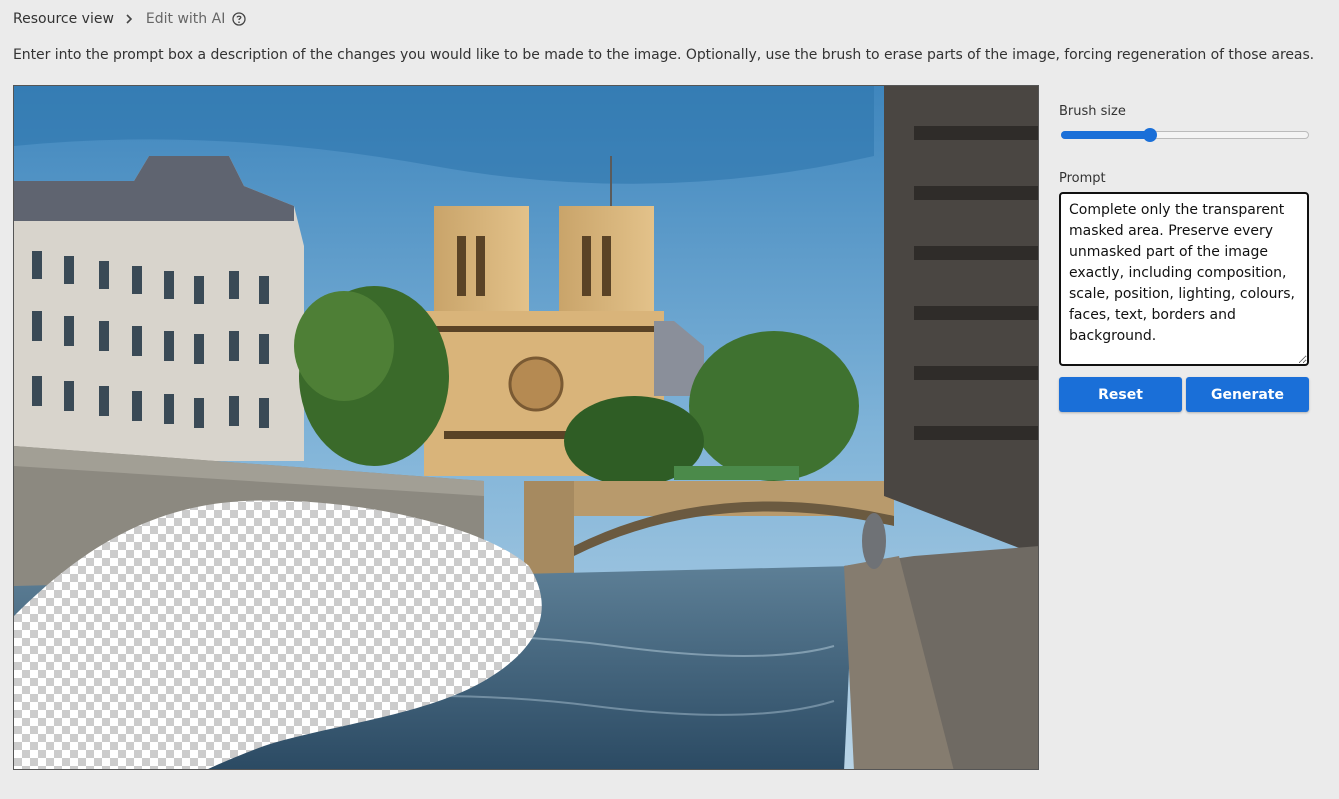 This screenshot has height=799, width=1339. I want to click on brush-size-label: Brush size, so click(1092, 111).